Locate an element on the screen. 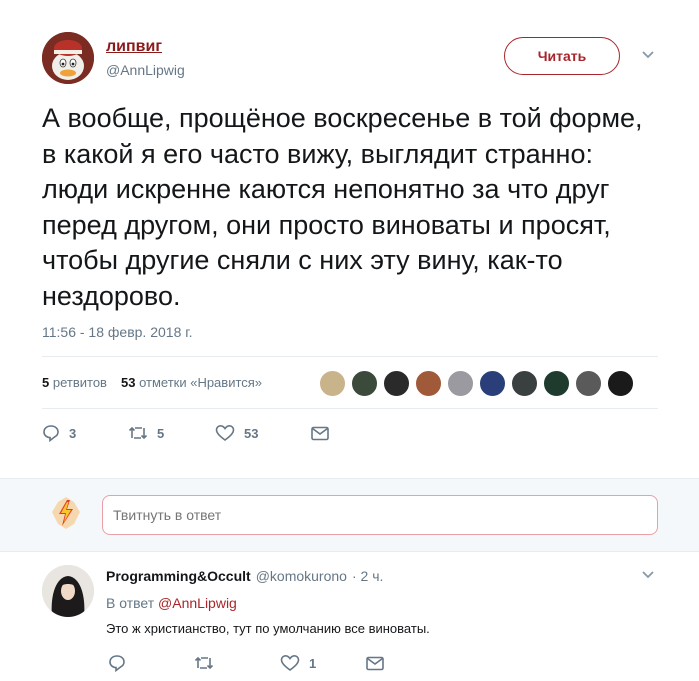 The height and width of the screenshot is (681, 699). reply-tweet-actions: 1 is located at coordinates (246, 663).